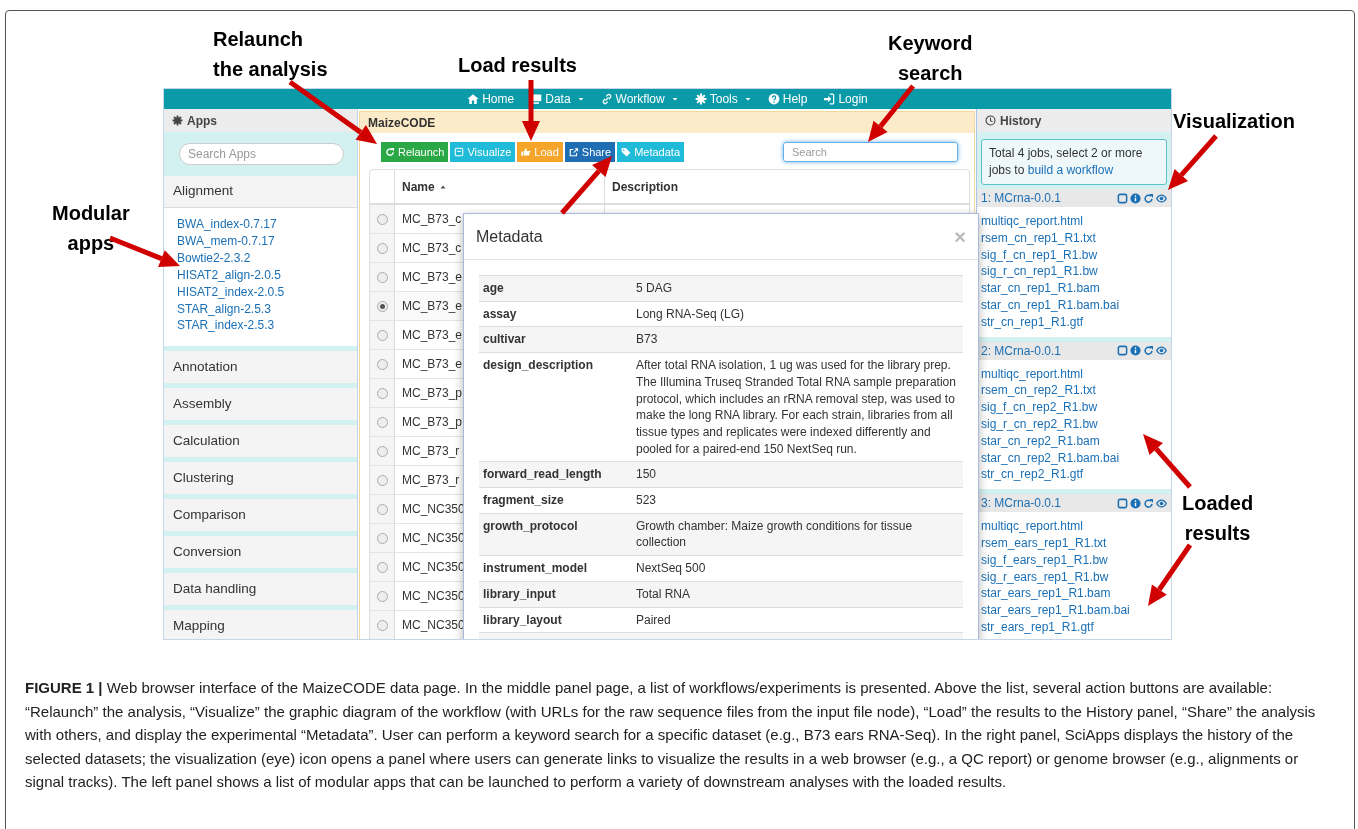  I want to click on app-link: Bowtie2-2.3.2, so click(214, 258).